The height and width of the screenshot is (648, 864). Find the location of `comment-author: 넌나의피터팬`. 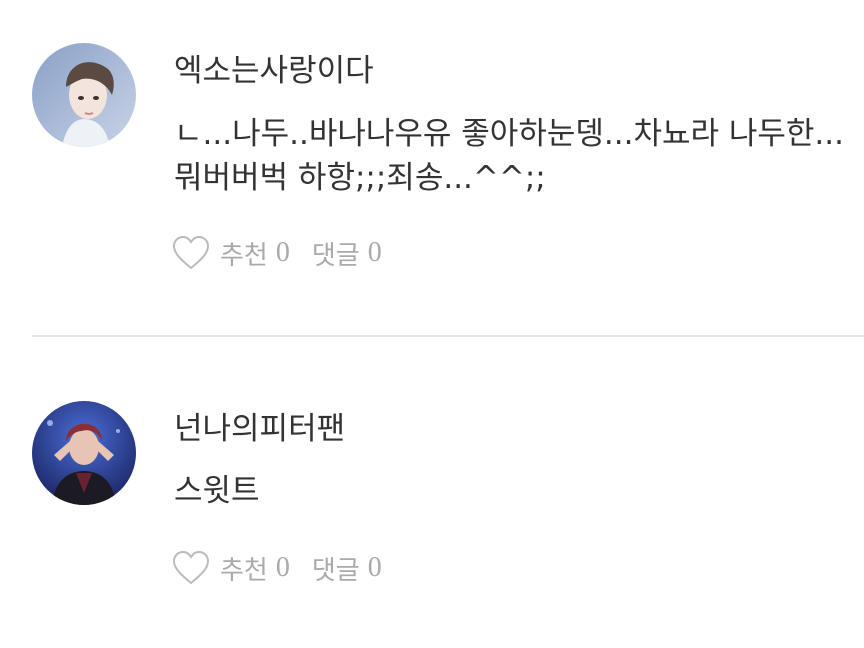

comment-author: 넌나의피터팬 is located at coordinates (259, 429).